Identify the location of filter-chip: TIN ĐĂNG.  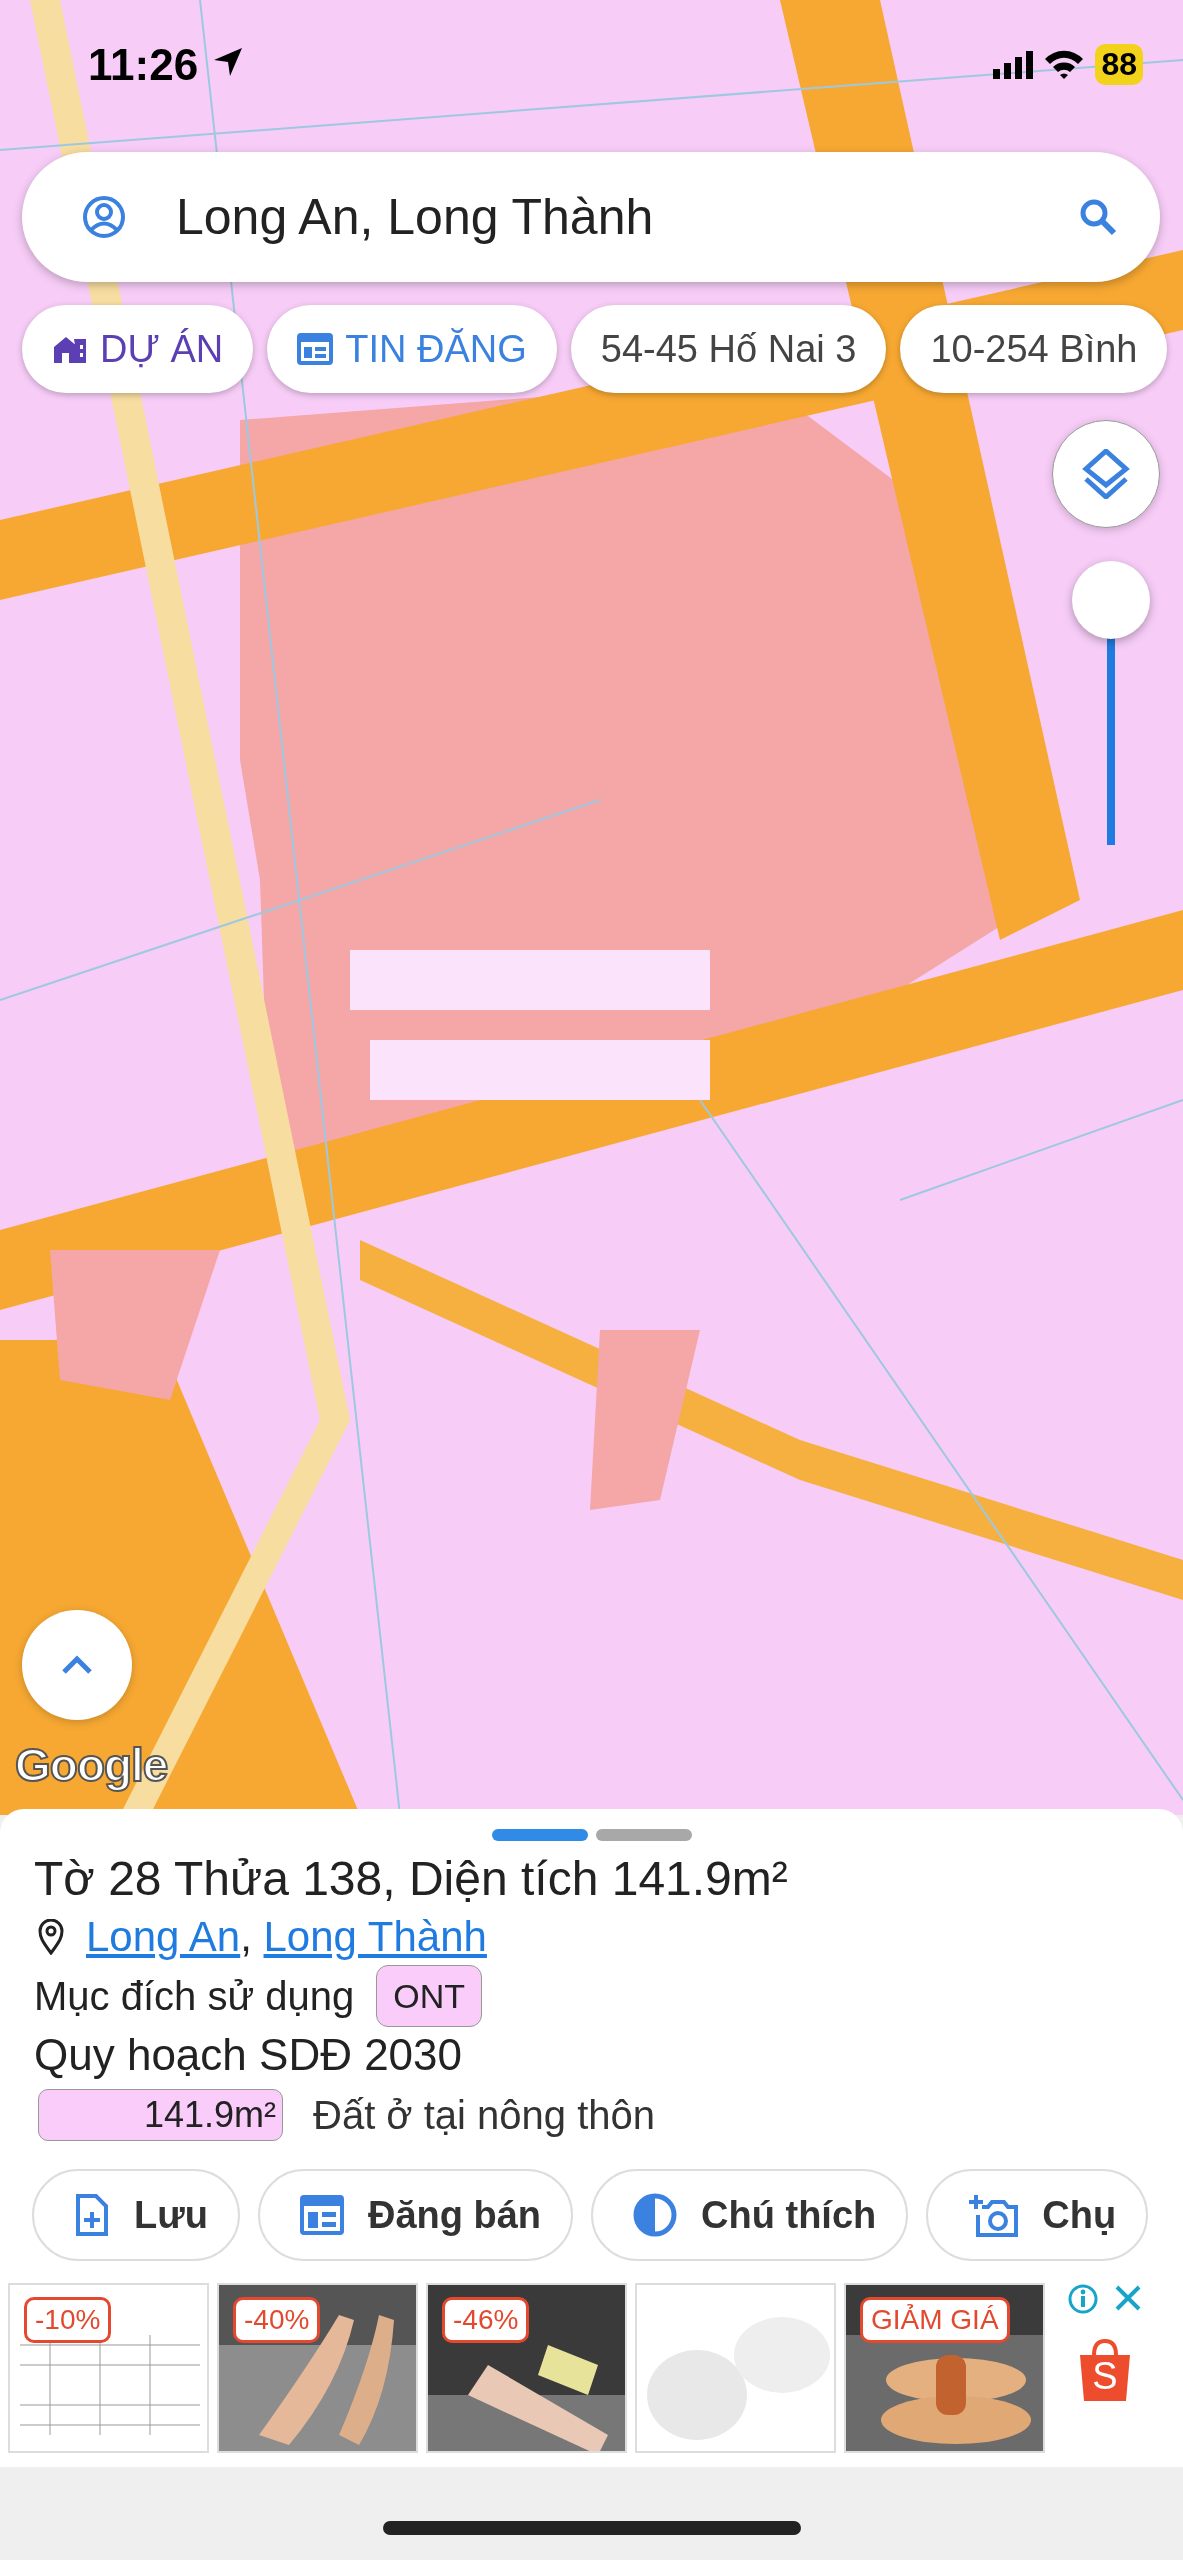
(412, 349).